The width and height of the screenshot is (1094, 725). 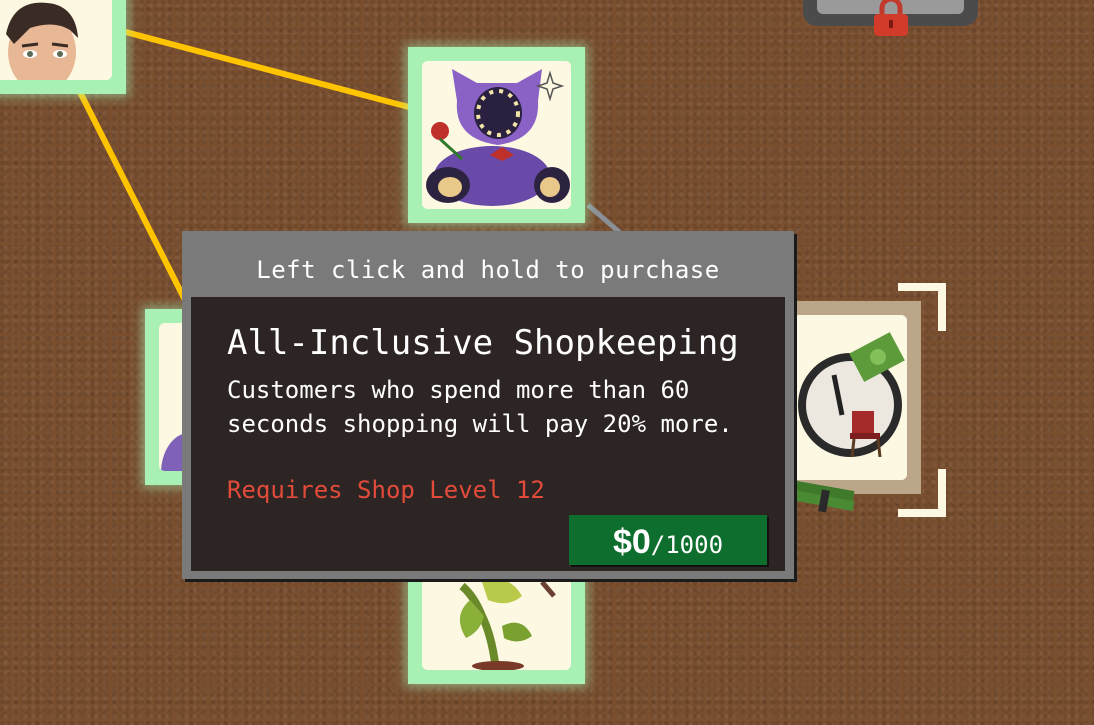 I want to click on purchase-button: $0/1000, so click(x=668, y=540).